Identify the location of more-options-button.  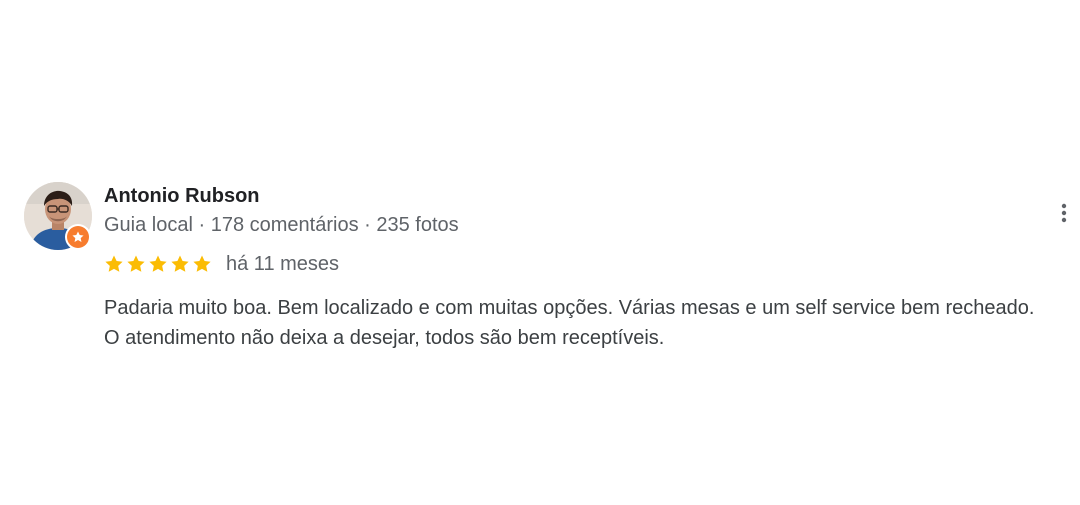
(1064, 213).